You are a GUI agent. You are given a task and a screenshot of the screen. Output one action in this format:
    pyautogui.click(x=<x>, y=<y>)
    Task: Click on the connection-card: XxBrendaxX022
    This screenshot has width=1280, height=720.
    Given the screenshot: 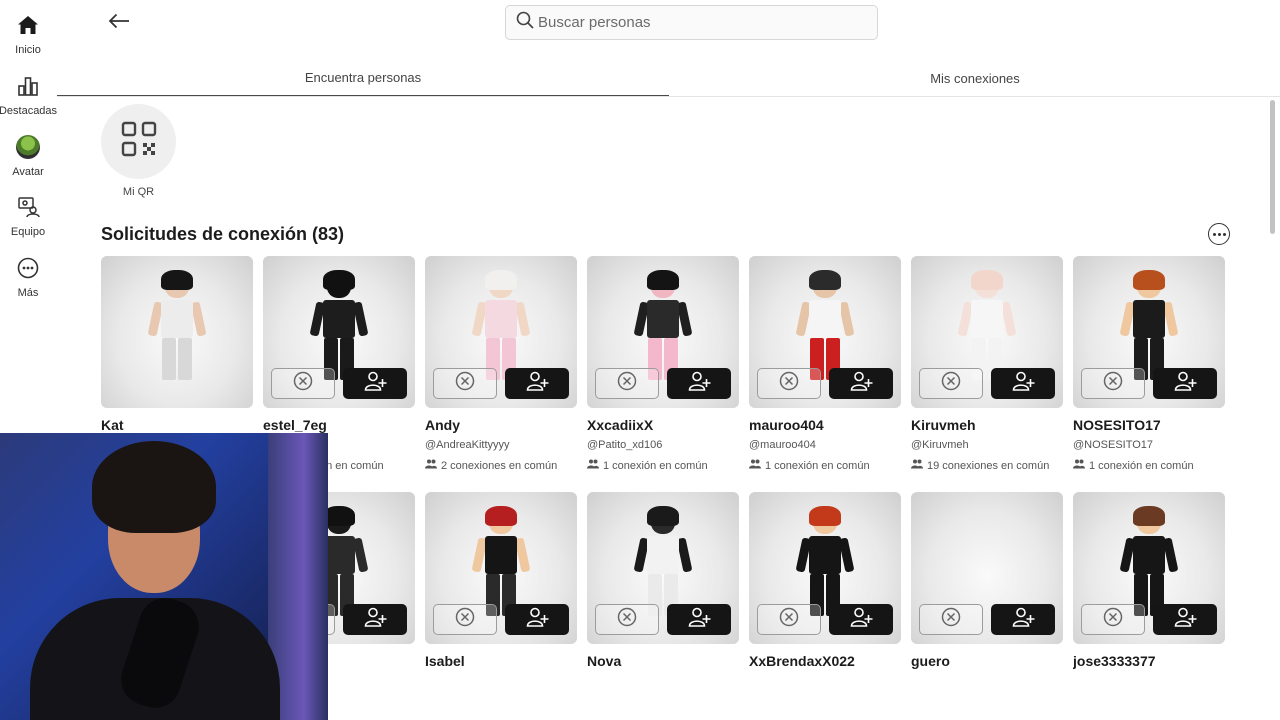 What is the action you would take?
    pyautogui.click(x=825, y=580)
    